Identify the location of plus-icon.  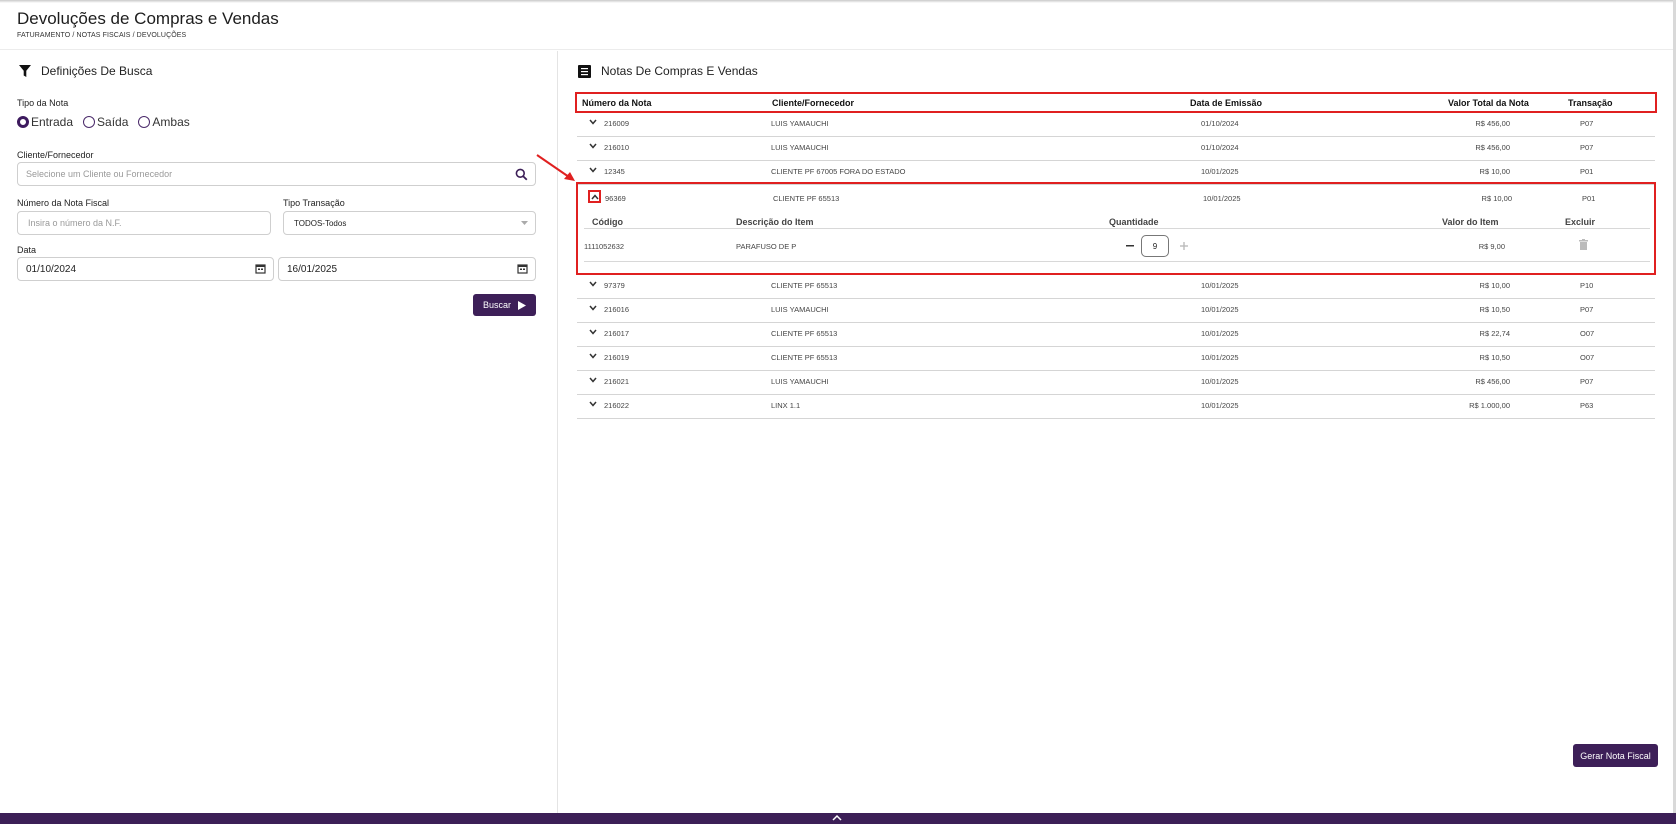
(1184, 246).